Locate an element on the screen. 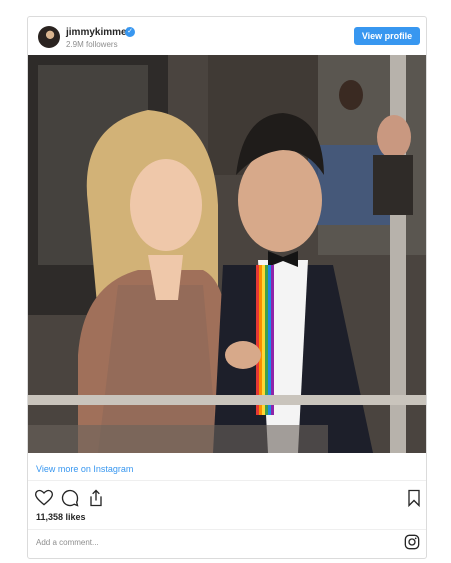  share-icon is located at coordinates (96, 498).